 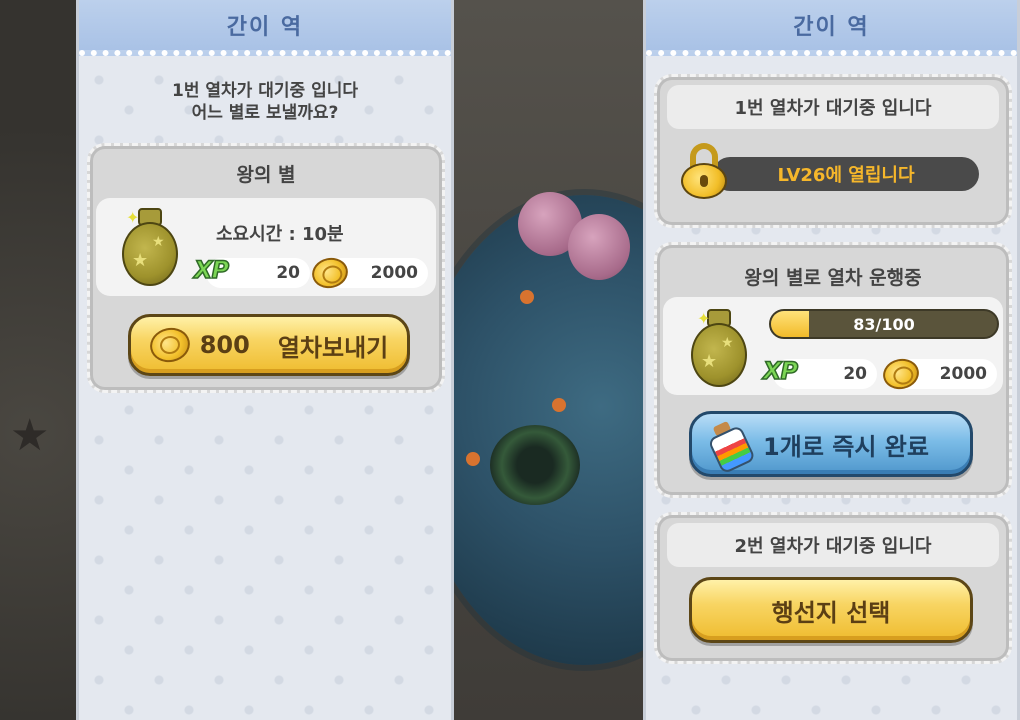 What do you see at coordinates (265, 91) in the screenshot?
I see `prompt-line-1: 1번 열차가 대기중 입니다` at bounding box center [265, 91].